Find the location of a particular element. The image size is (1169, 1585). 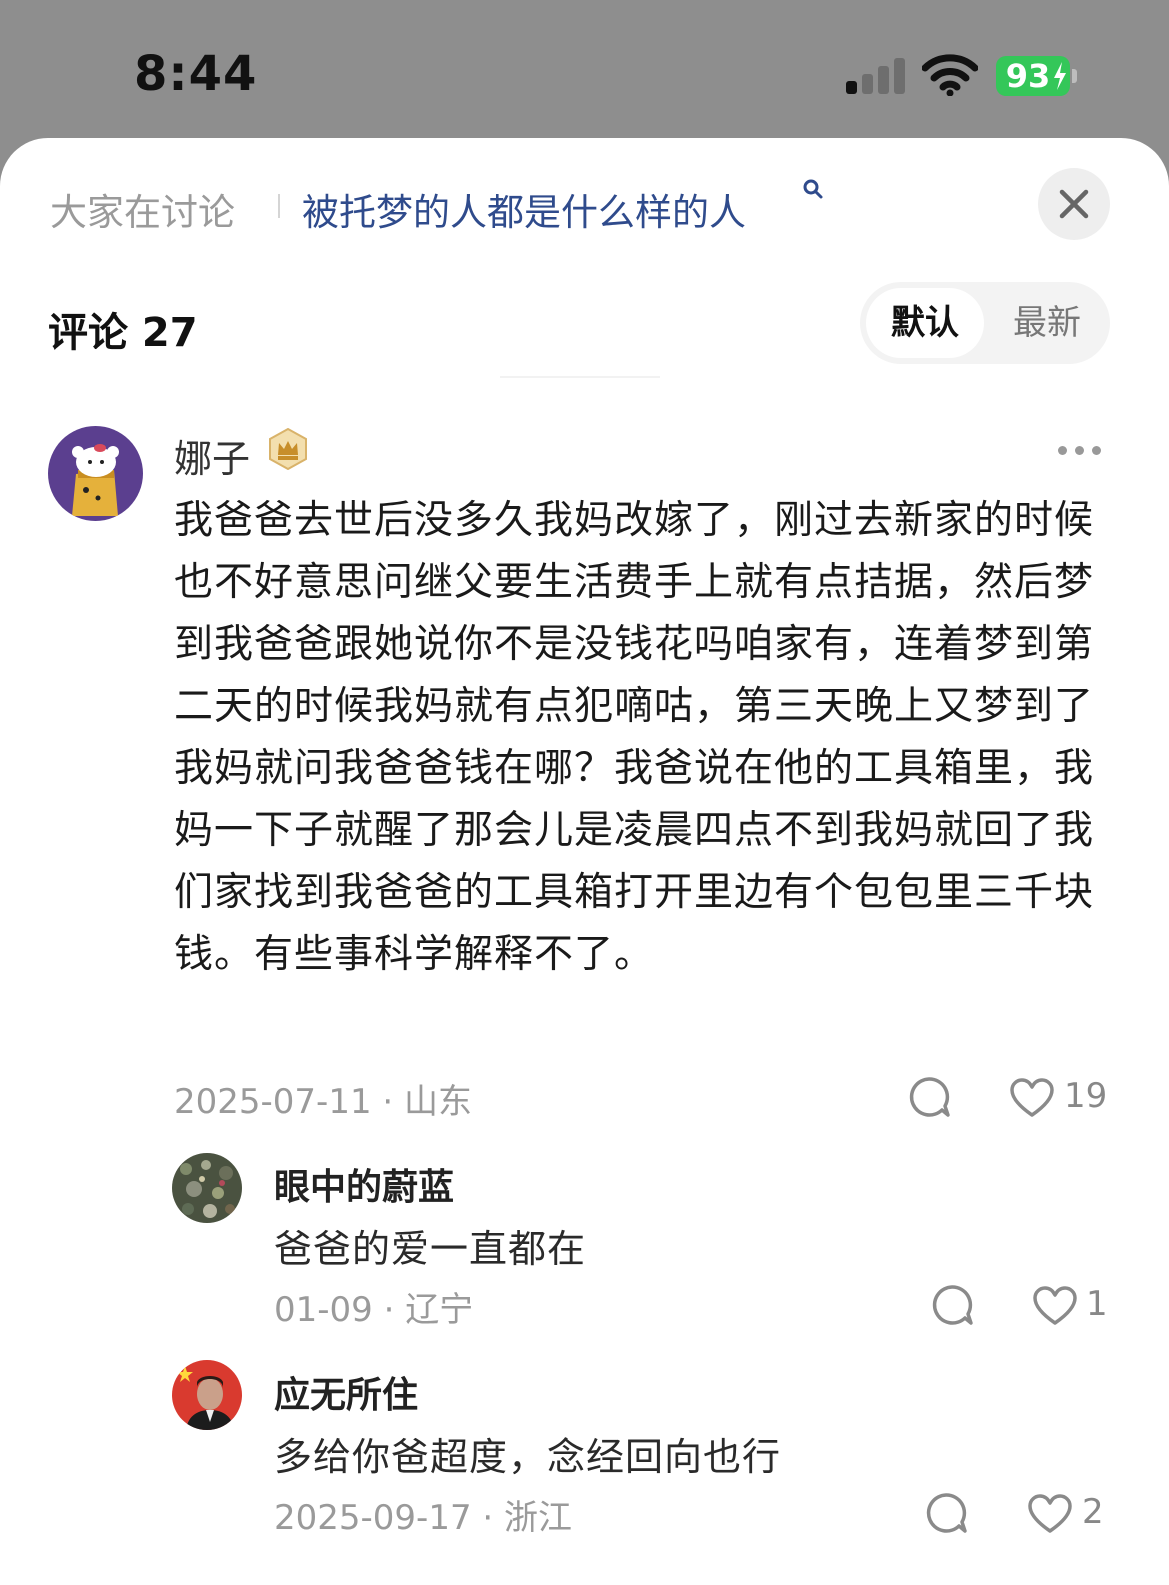

status-time: 8:44 is located at coordinates (196, 74).